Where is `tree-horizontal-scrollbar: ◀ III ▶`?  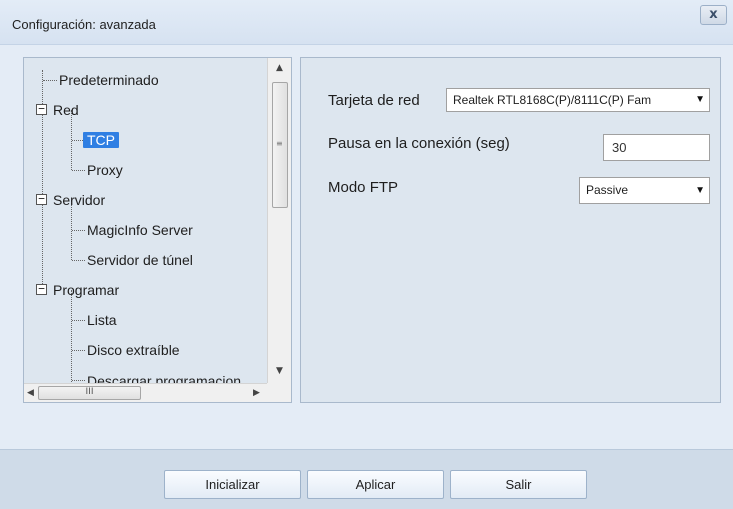
tree-horizontal-scrollbar: ◀ III ▶ is located at coordinates (145, 392).